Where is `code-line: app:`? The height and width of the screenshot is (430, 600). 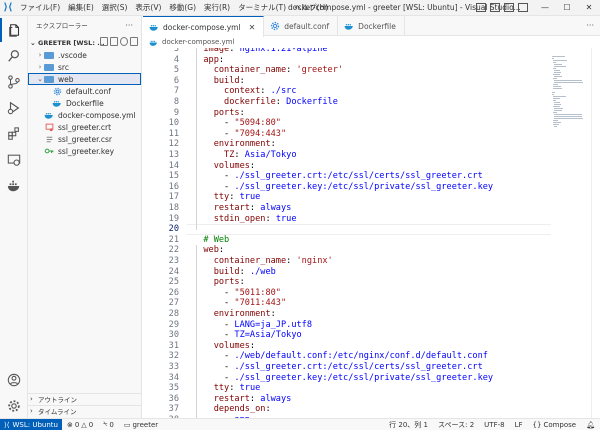 code-line: app: is located at coordinates (208, 60).